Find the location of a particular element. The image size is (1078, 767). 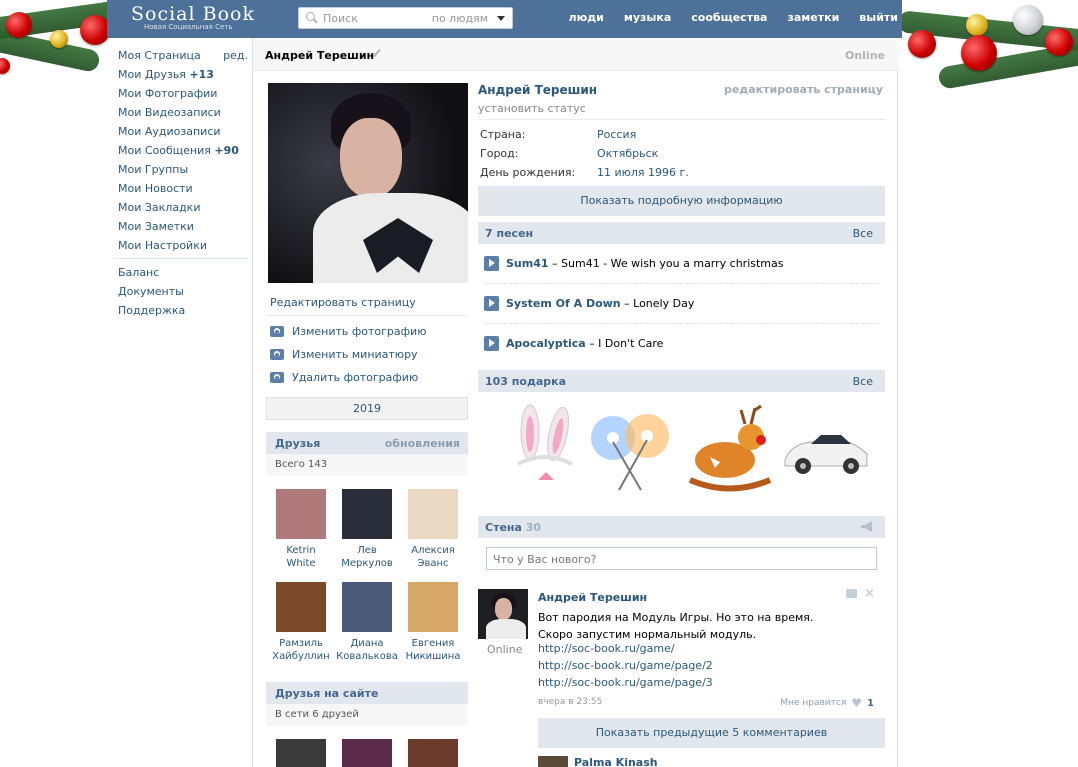

rocking-deer-gift-icon is located at coordinates (730, 447).